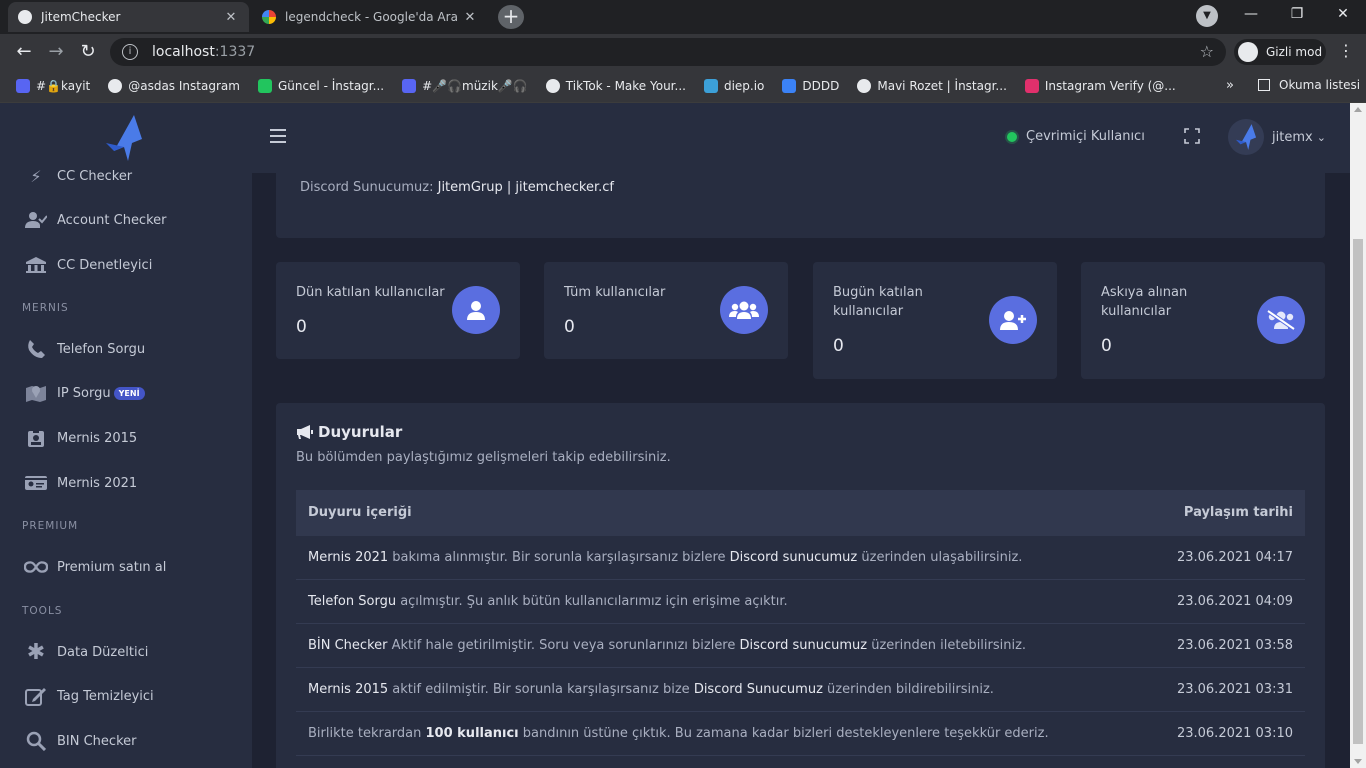 Image resolution: width=1366 pixels, height=768 pixels. I want to click on announcement-highlight: Mernis 2021, so click(348, 557).